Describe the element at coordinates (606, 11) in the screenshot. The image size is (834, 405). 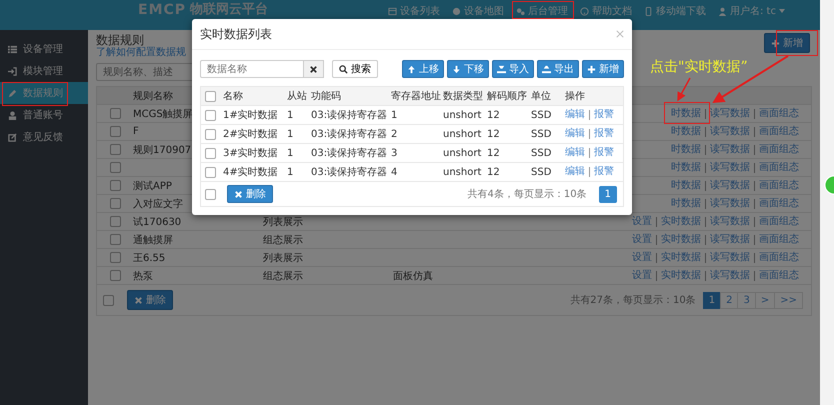
I see `nav-link: 帮助文档` at that location.